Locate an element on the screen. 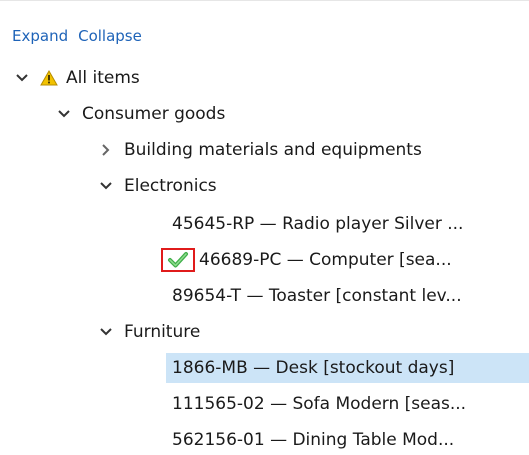  check-icon is located at coordinates (178, 260).